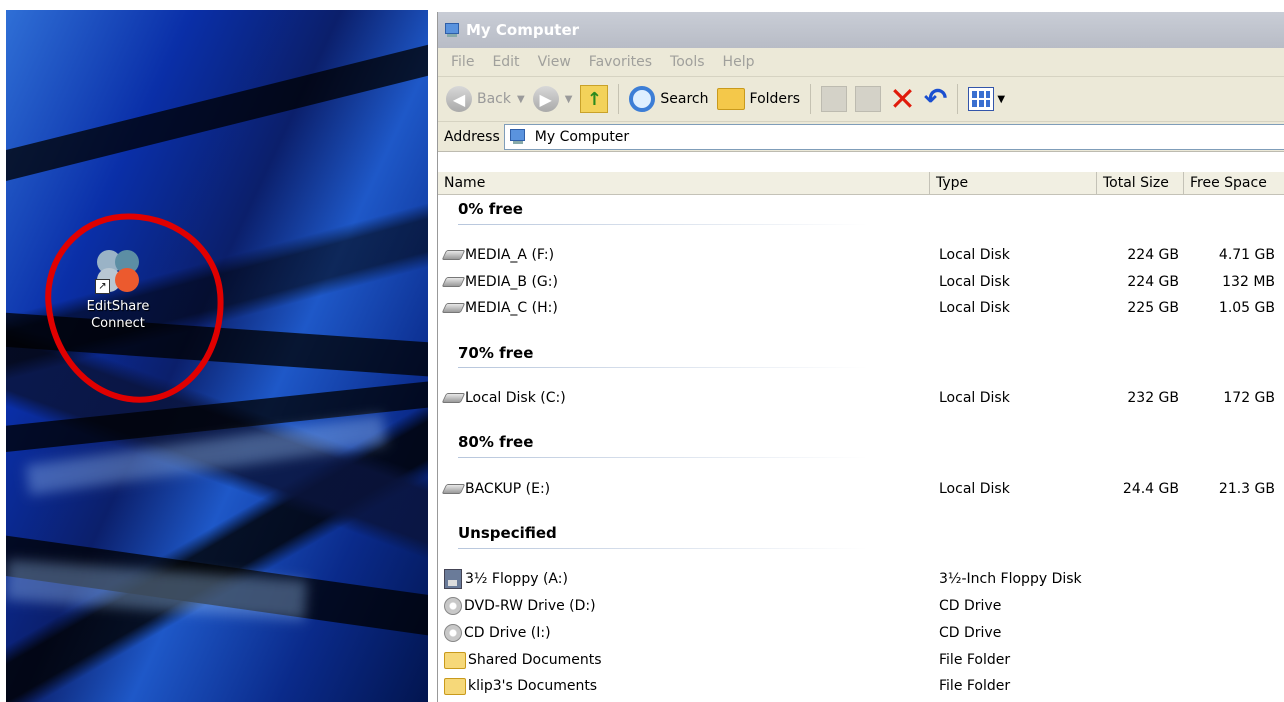 Image resolution: width=1284 pixels, height=702 pixels. Describe the element at coordinates (775, 99) in the screenshot. I see `folders-label: Folders` at that location.